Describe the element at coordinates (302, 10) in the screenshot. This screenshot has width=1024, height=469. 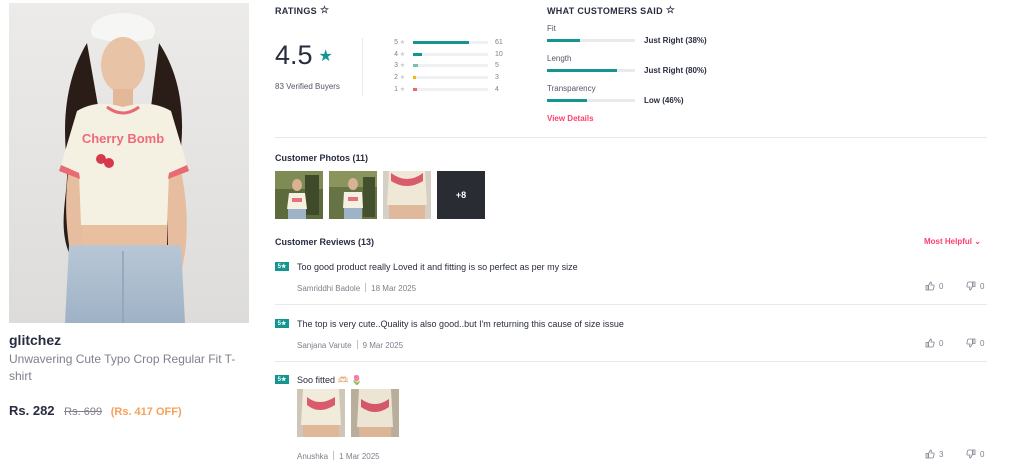
I see `ratings-header: RATINGS ☆` at that location.